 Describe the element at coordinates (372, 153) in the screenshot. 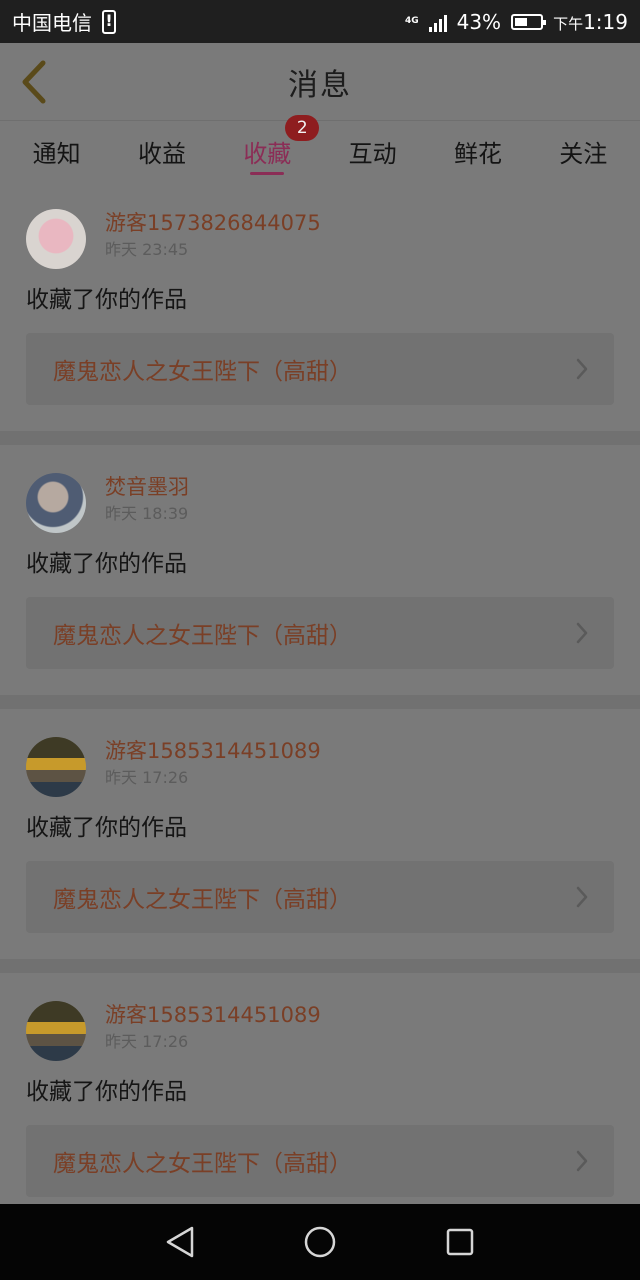

I see `tab-label: 互动` at that location.